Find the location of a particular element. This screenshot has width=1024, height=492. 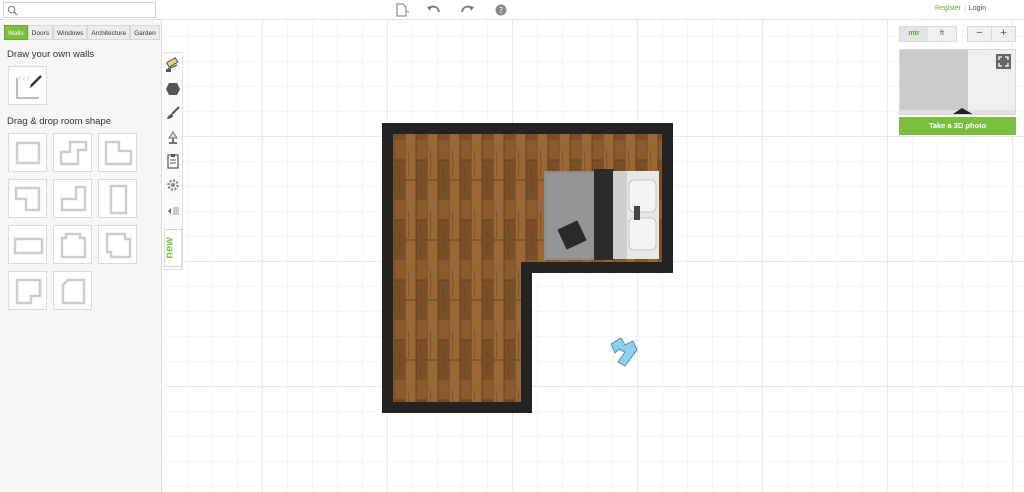

unit-feet-button: ft is located at coordinates (942, 34).